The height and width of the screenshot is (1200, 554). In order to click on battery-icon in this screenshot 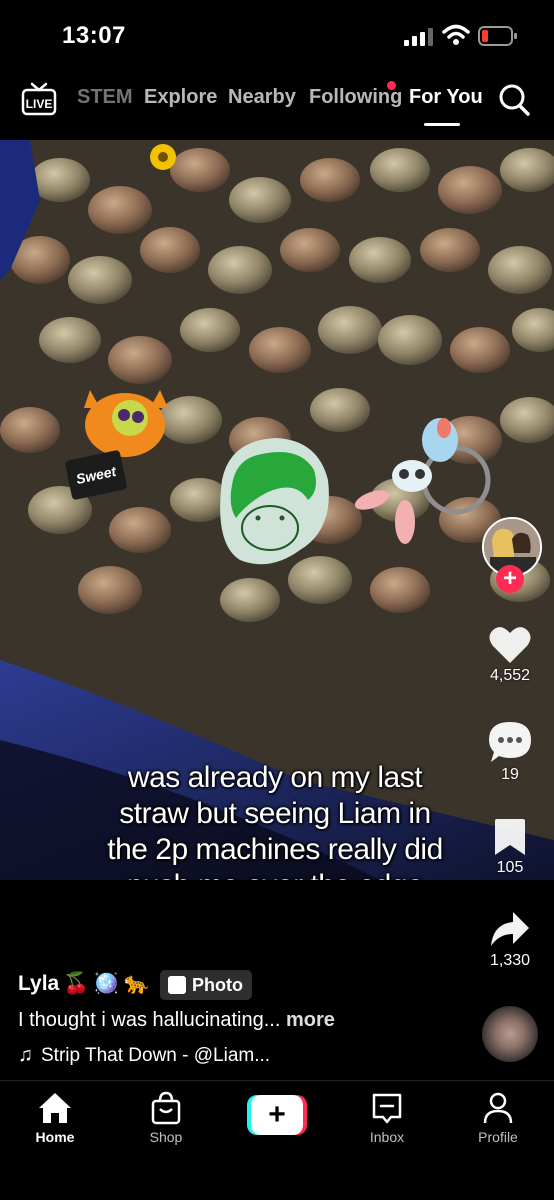, I will do `click(497, 36)`.